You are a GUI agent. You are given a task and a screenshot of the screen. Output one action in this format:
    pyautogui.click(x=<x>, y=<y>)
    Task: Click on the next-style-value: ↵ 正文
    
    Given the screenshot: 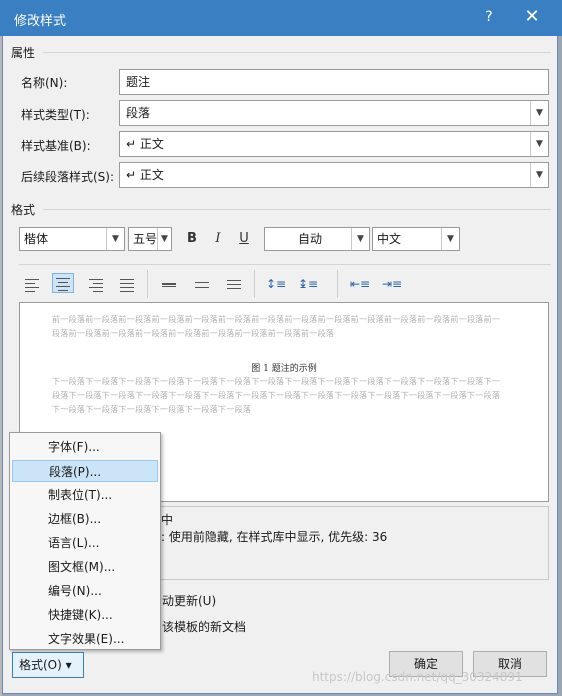 What is the action you would take?
    pyautogui.click(x=145, y=175)
    